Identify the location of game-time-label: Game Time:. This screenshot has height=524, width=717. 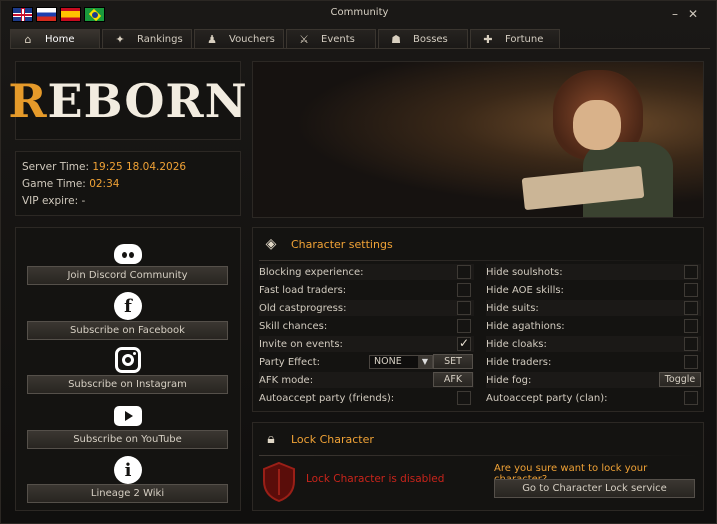
(54, 184).